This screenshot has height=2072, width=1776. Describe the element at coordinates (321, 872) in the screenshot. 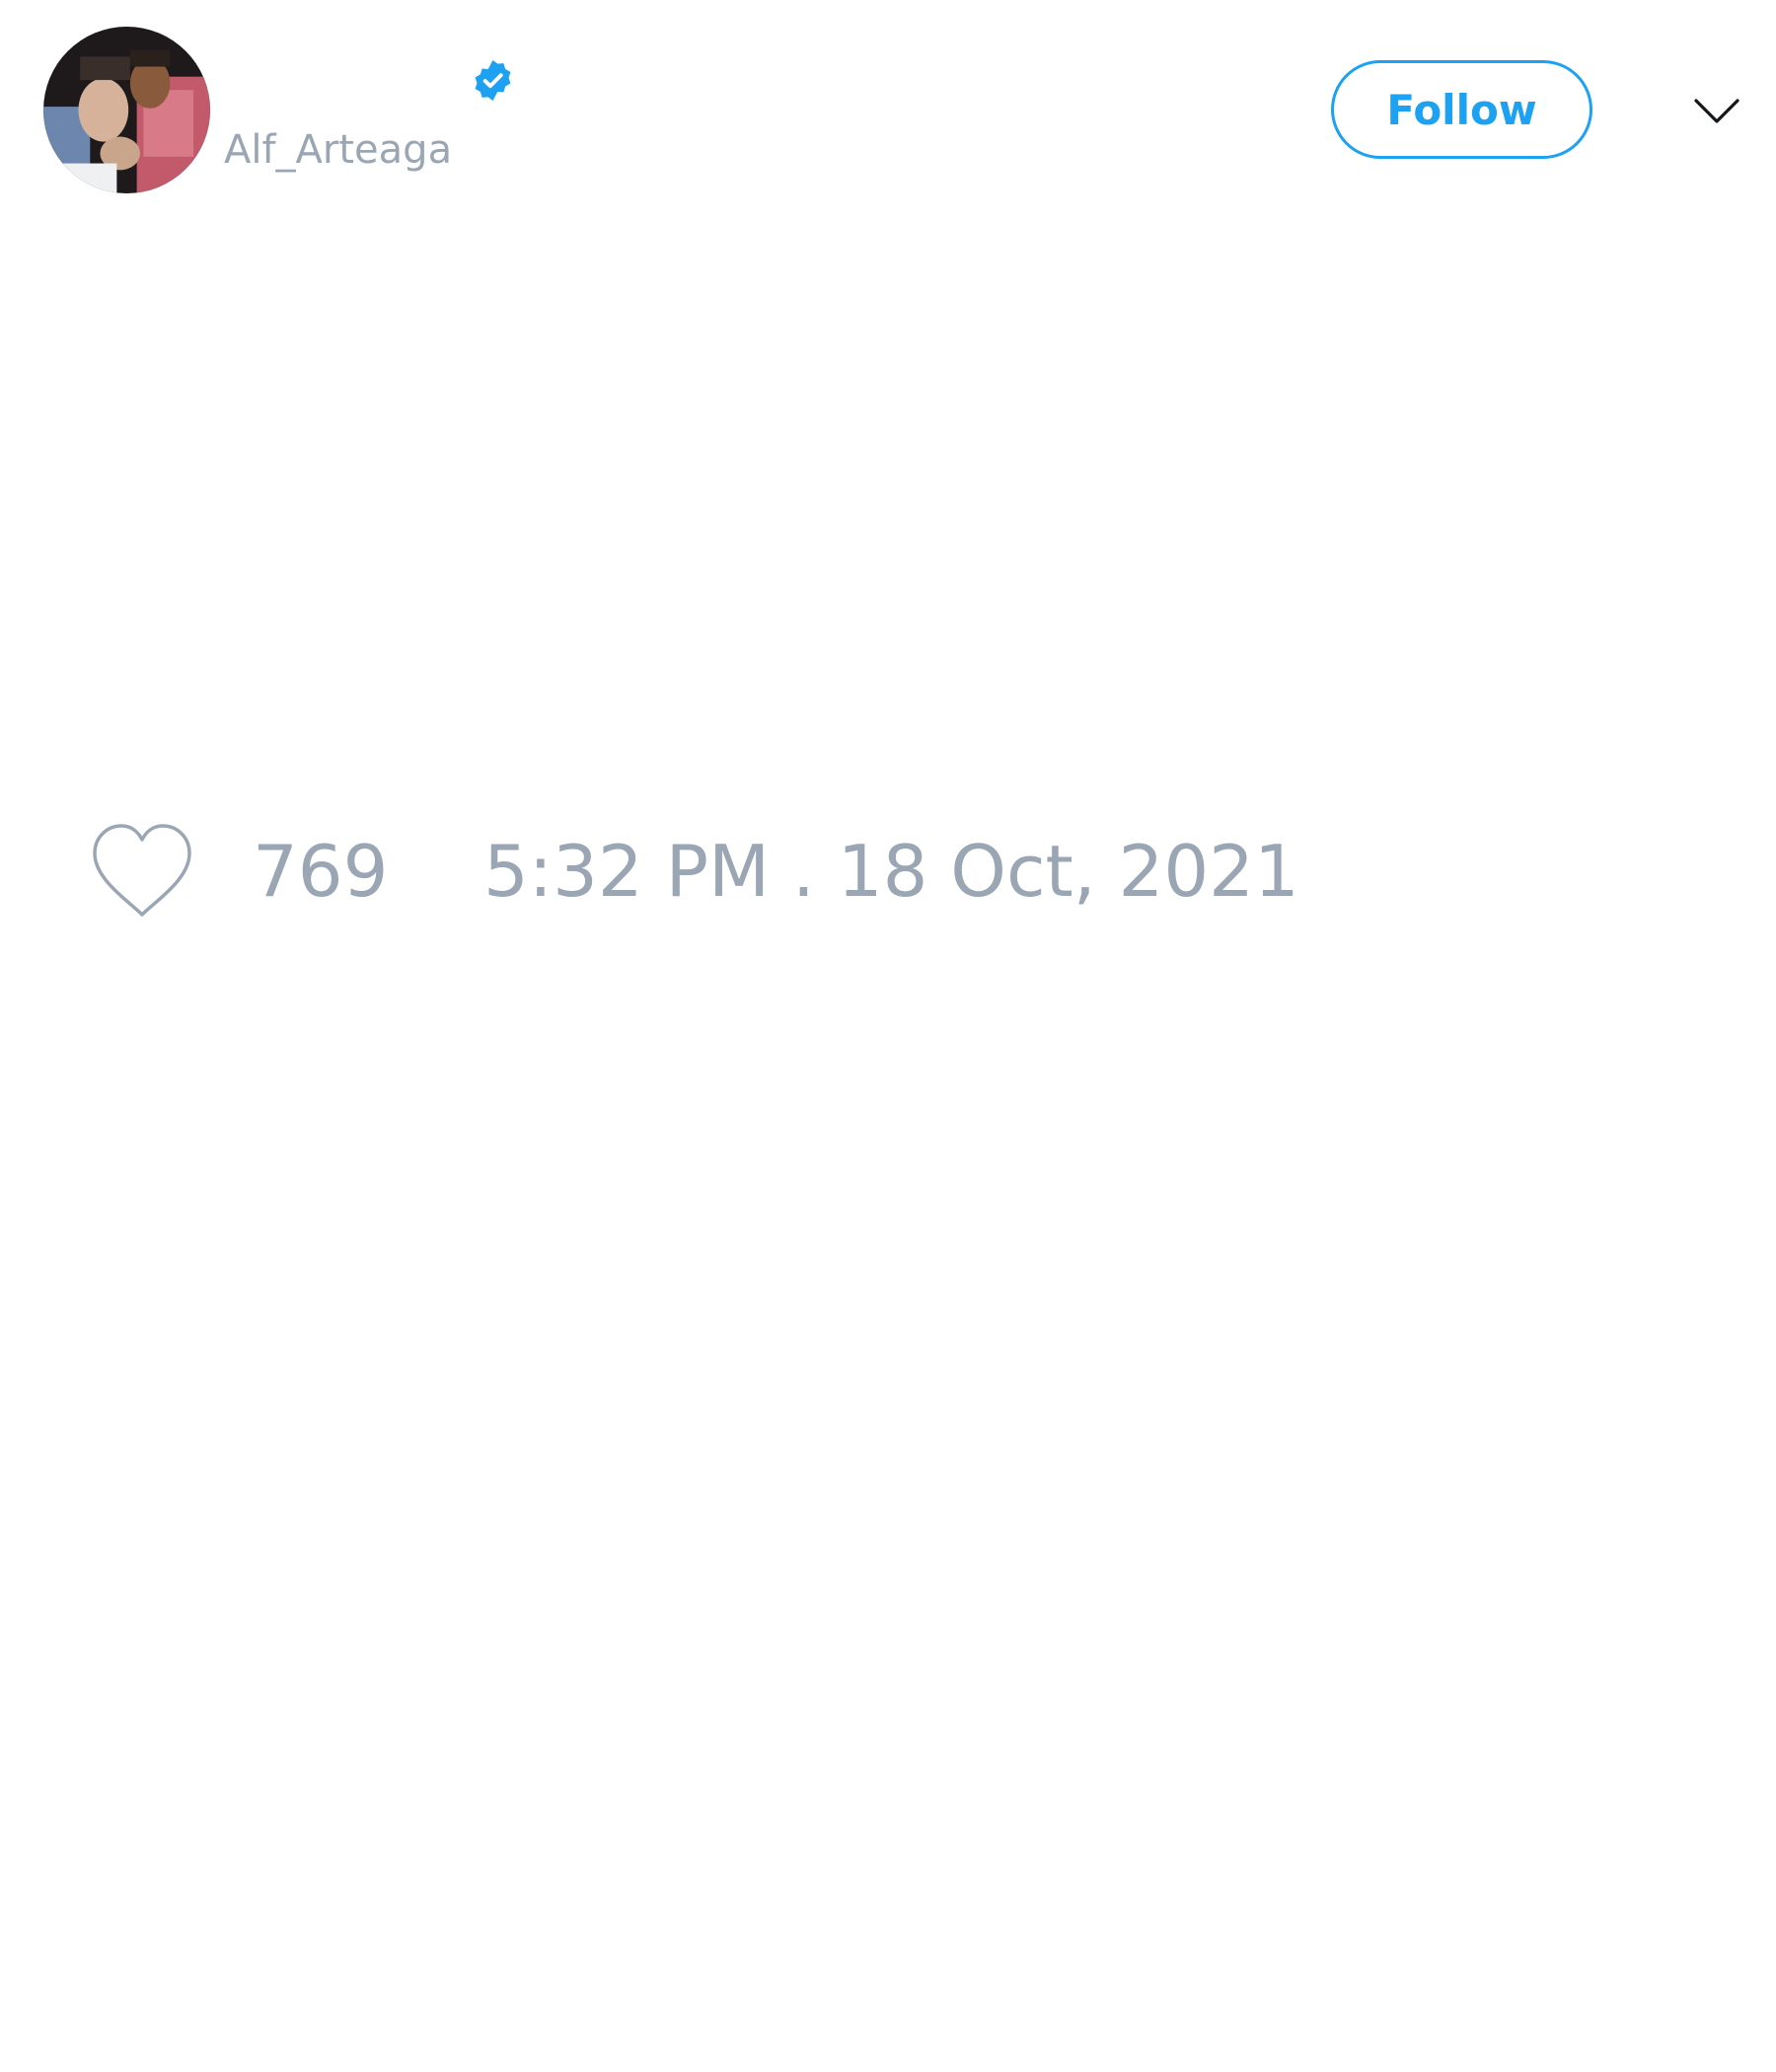

I see `like-count: 769` at that location.